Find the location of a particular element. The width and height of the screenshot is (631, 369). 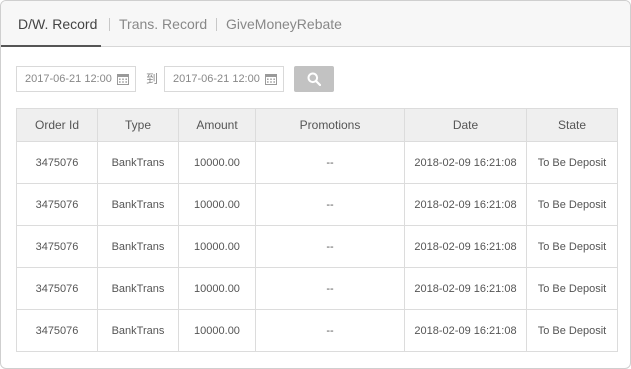

column-header-state: State is located at coordinates (572, 125).